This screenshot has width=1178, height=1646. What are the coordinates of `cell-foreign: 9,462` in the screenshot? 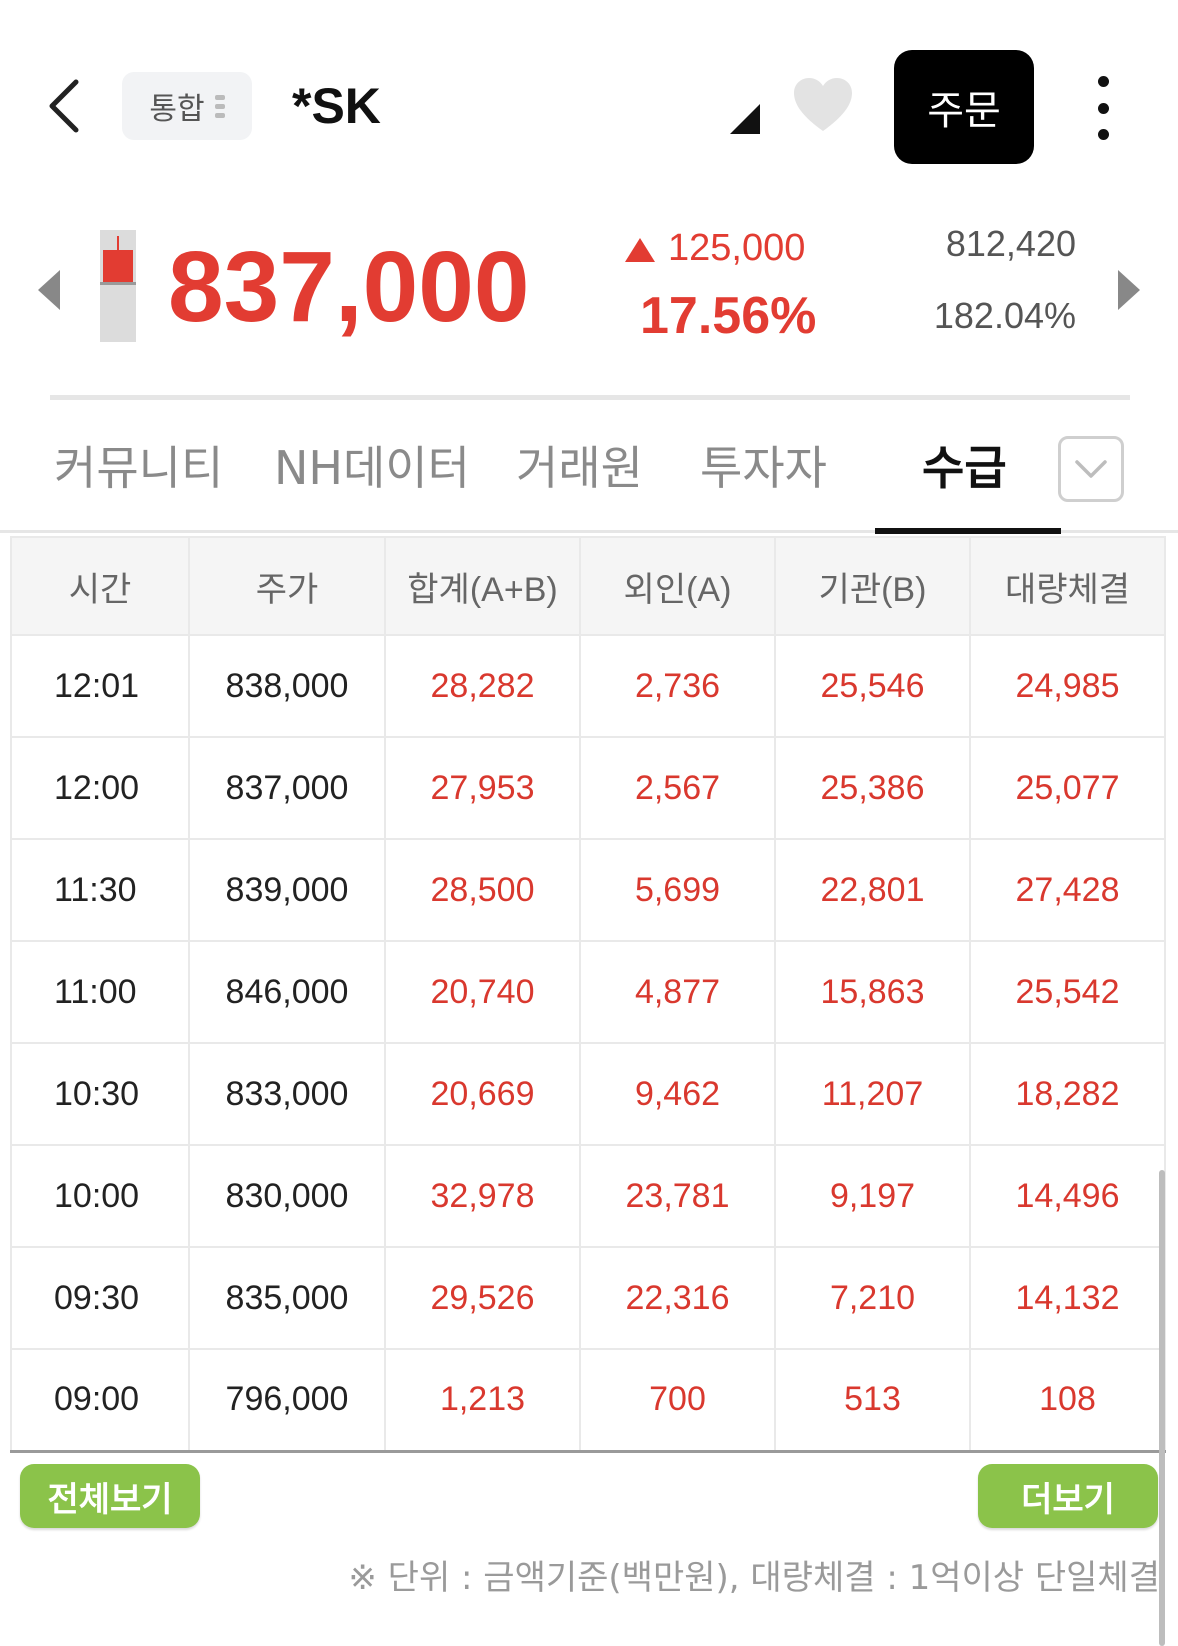 It's located at (677, 1094).